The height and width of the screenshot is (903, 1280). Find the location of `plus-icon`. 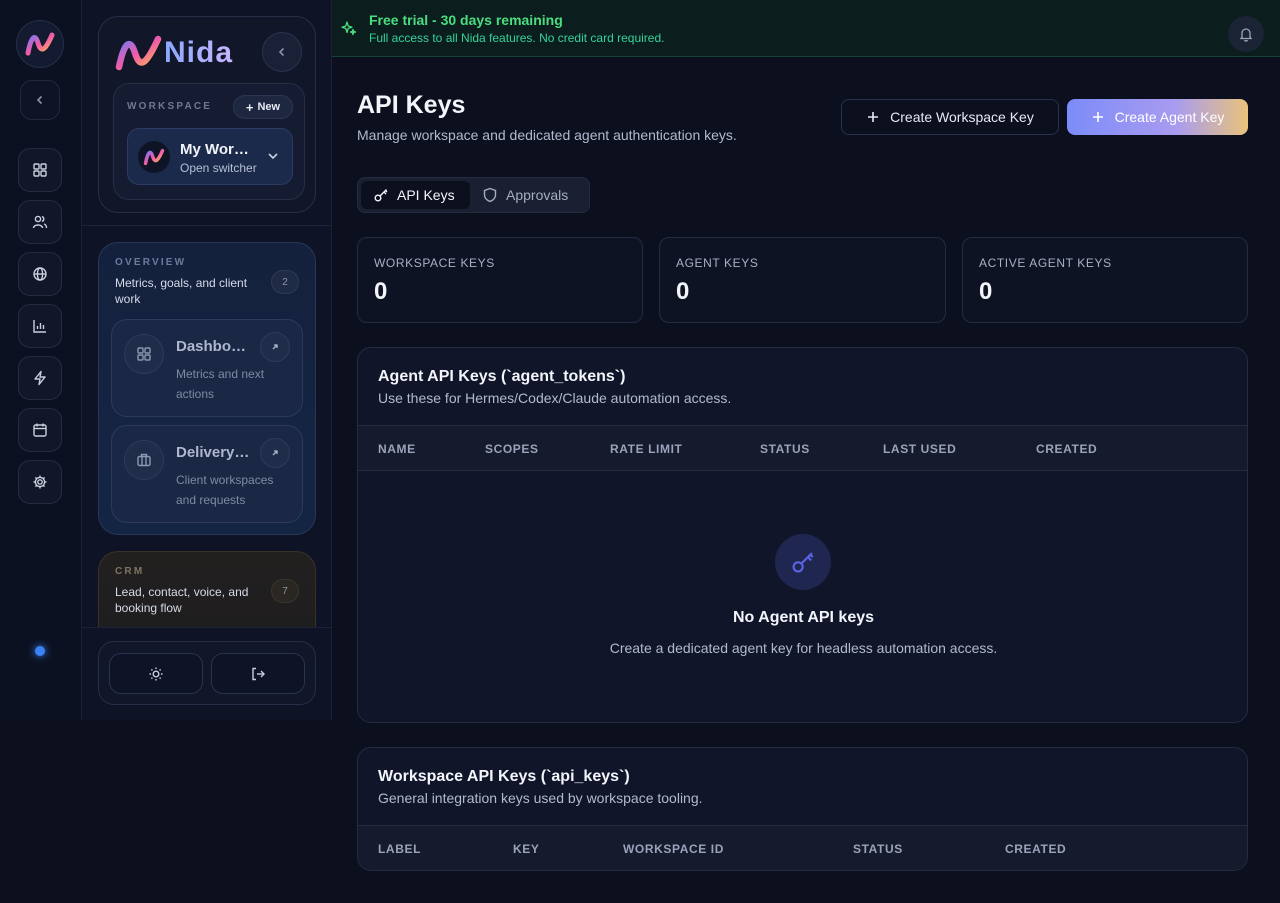

plus-icon is located at coordinates (873, 117).